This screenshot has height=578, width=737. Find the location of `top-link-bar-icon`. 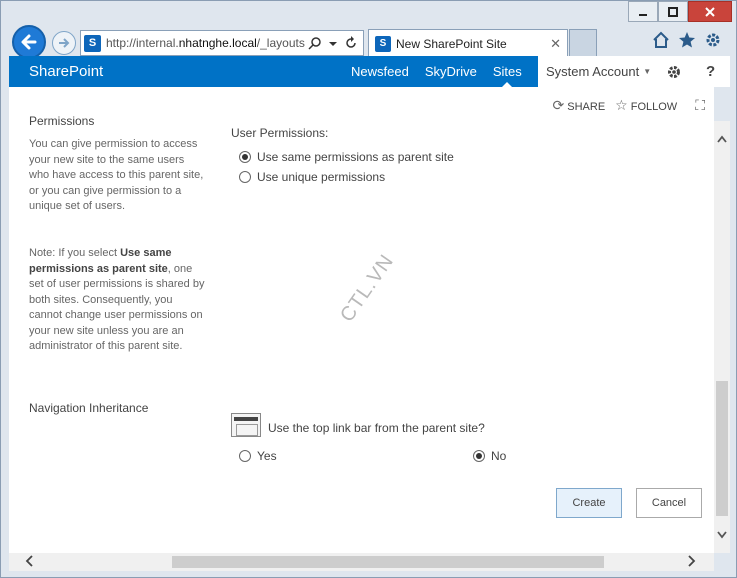

top-link-bar-icon is located at coordinates (246, 425).